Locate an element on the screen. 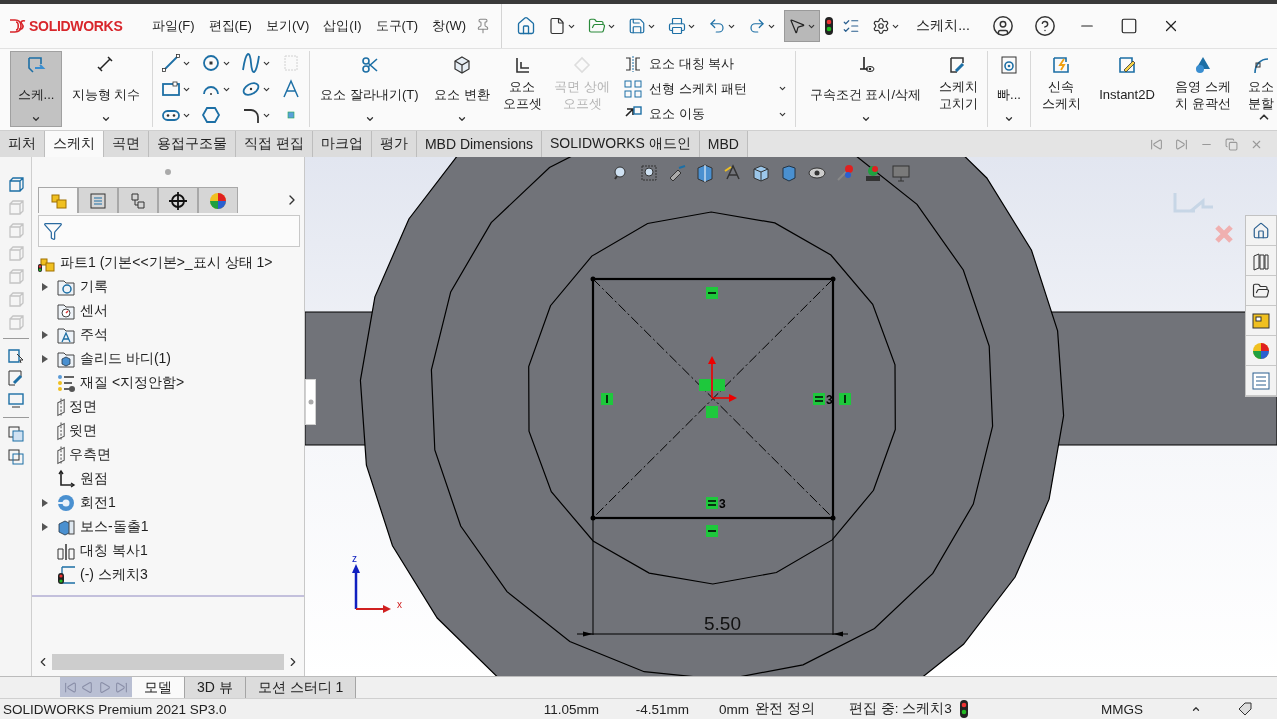 The height and width of the screenshot is (719, 1277). tree-item: 정면 is located at coordinates (83, 407).